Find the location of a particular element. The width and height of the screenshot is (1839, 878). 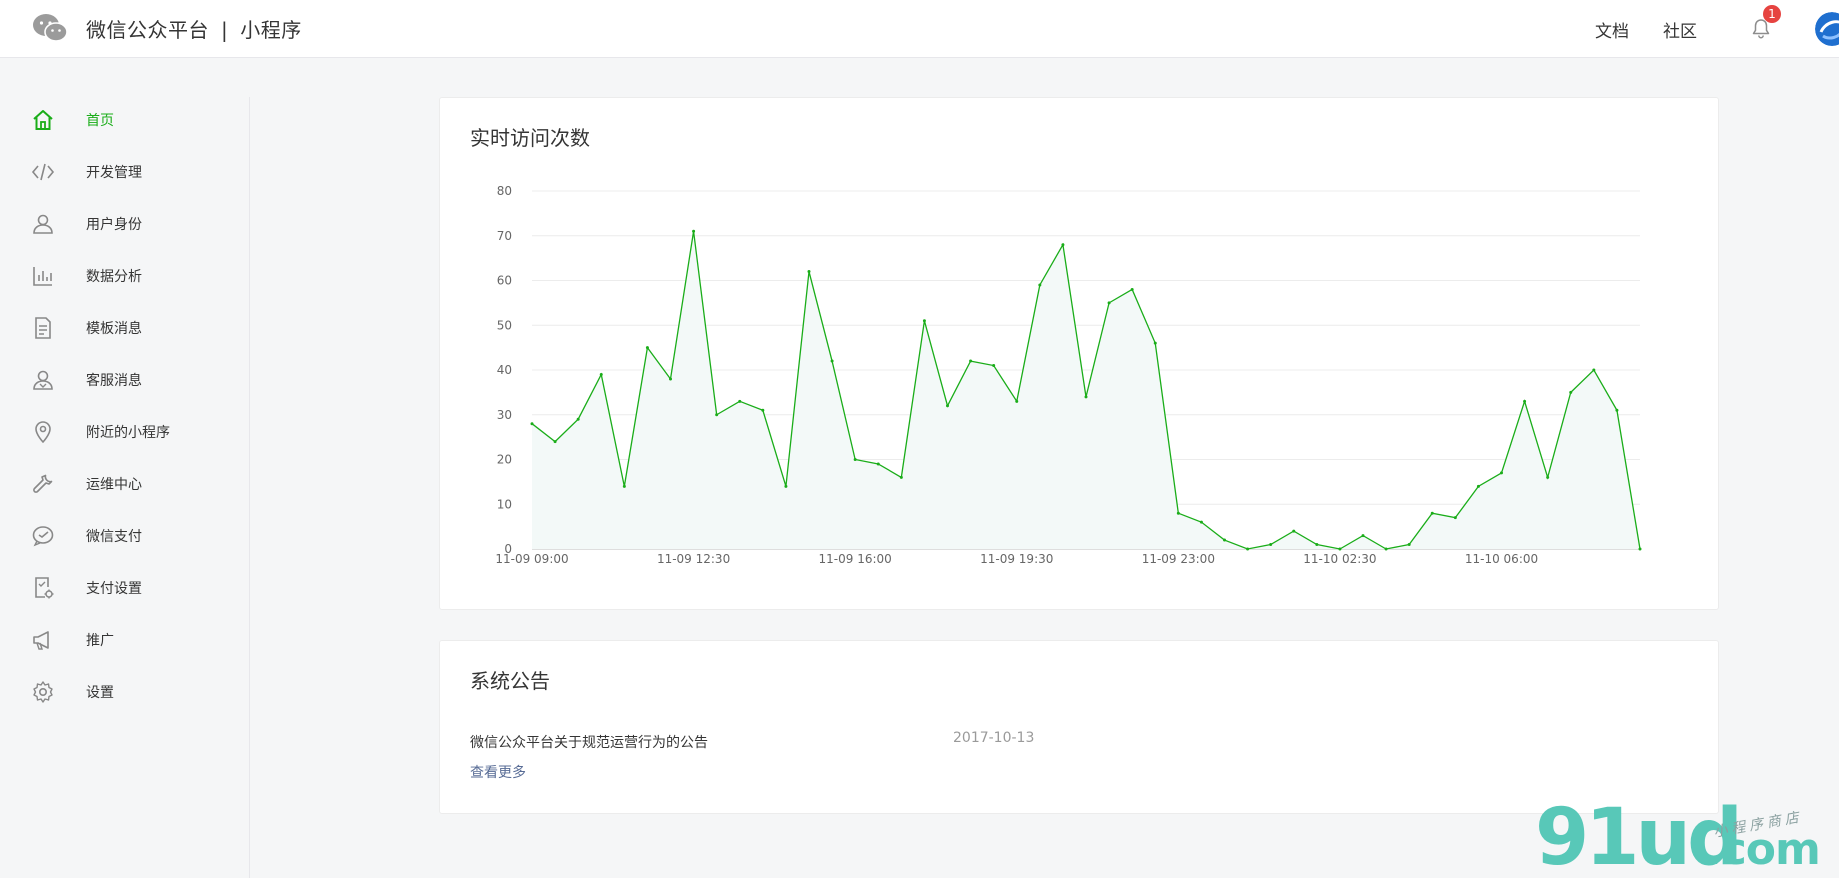

header-links: 文档 社区 1 is located at coordinates (1717, 29).